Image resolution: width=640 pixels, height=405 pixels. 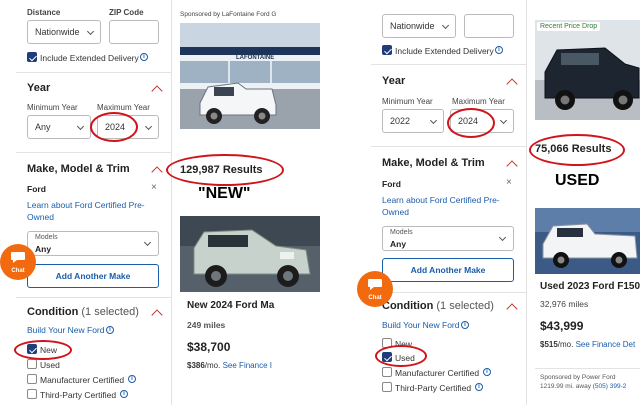 I want to click on min-year-select: 2022, so click(x=413, y=121).